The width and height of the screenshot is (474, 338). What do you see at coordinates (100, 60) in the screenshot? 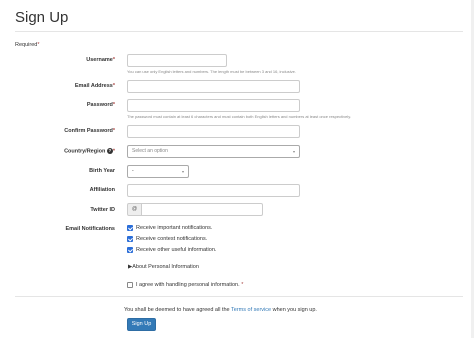
I see `username-label: Username*` at bounding box center [100, 60].